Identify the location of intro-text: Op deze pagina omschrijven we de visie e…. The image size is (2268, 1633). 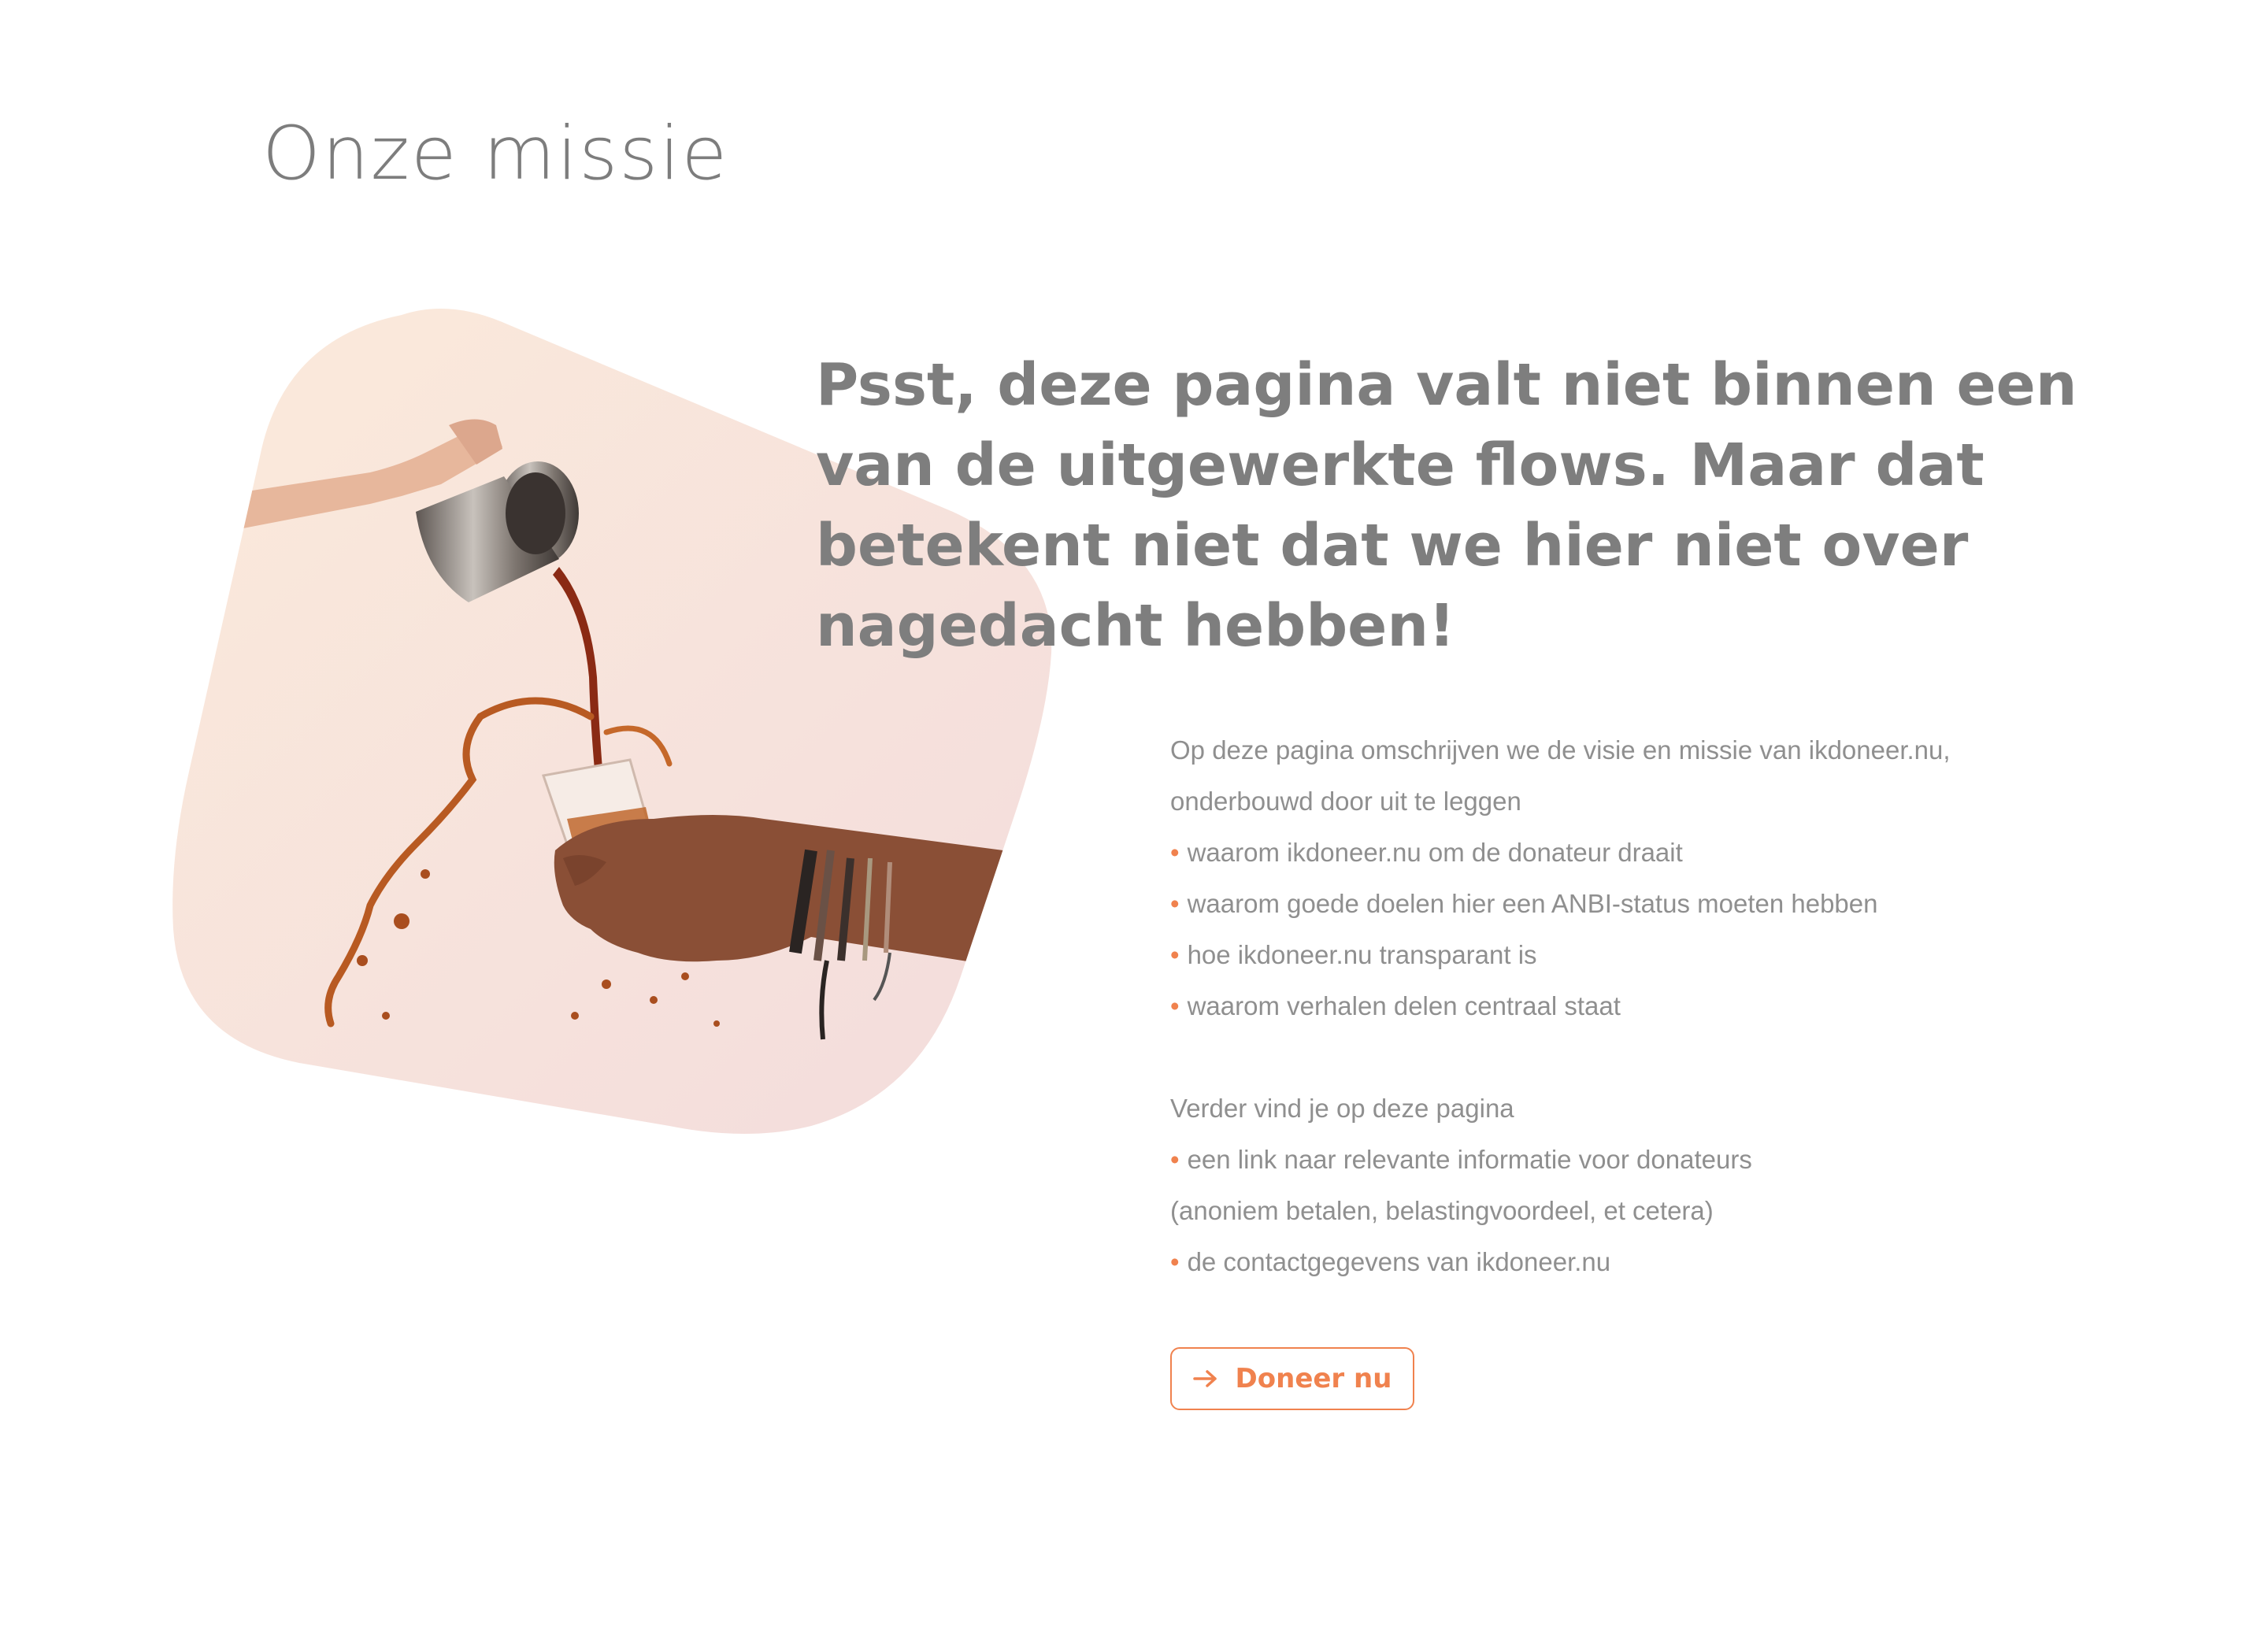
(1560, 750).